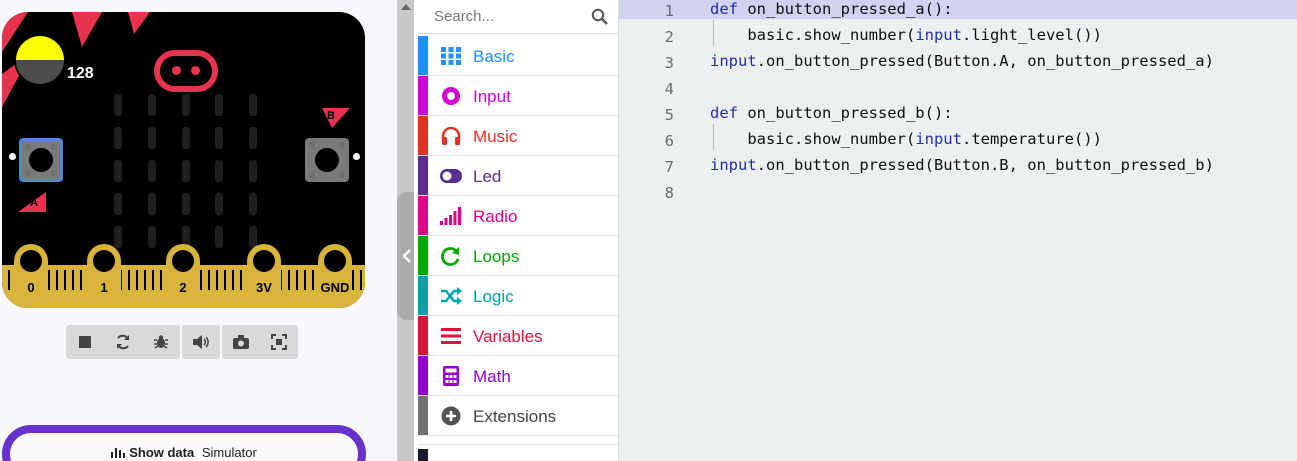 The image size is (1297, 461). I want to click on plus-circle-icon, so click(451, 416).